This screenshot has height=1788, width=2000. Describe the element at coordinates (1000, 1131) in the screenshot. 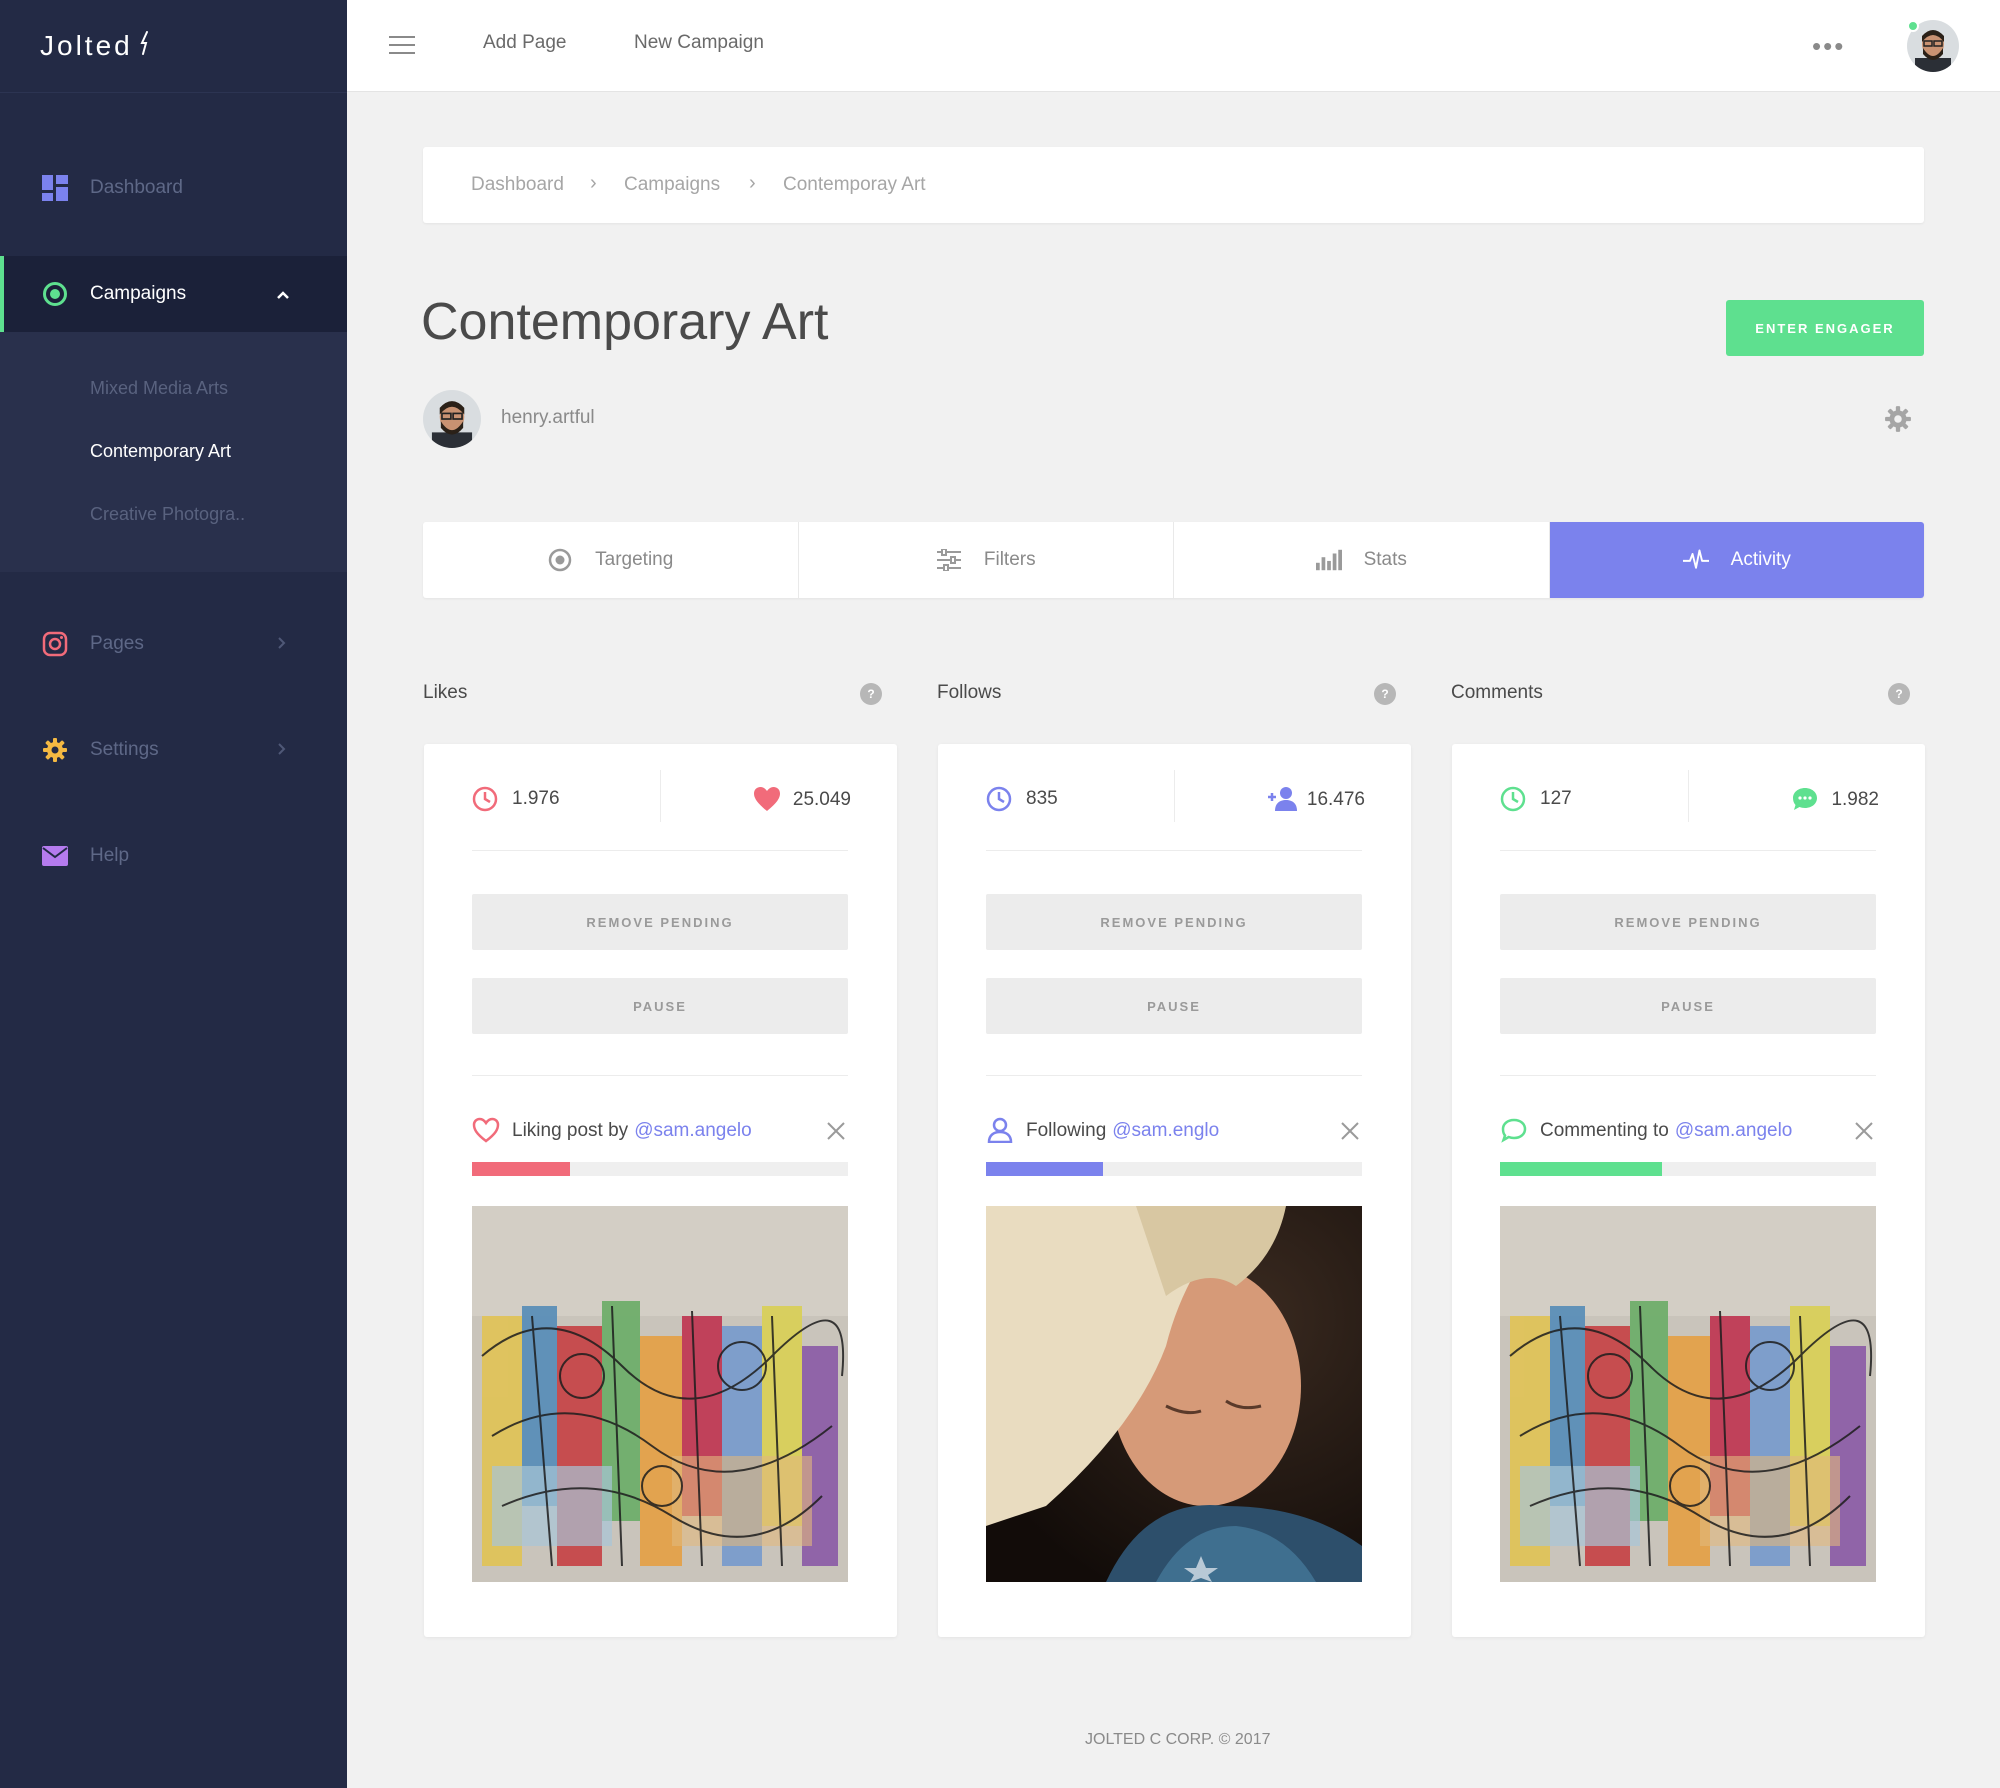

I see `user-icon` at that location.